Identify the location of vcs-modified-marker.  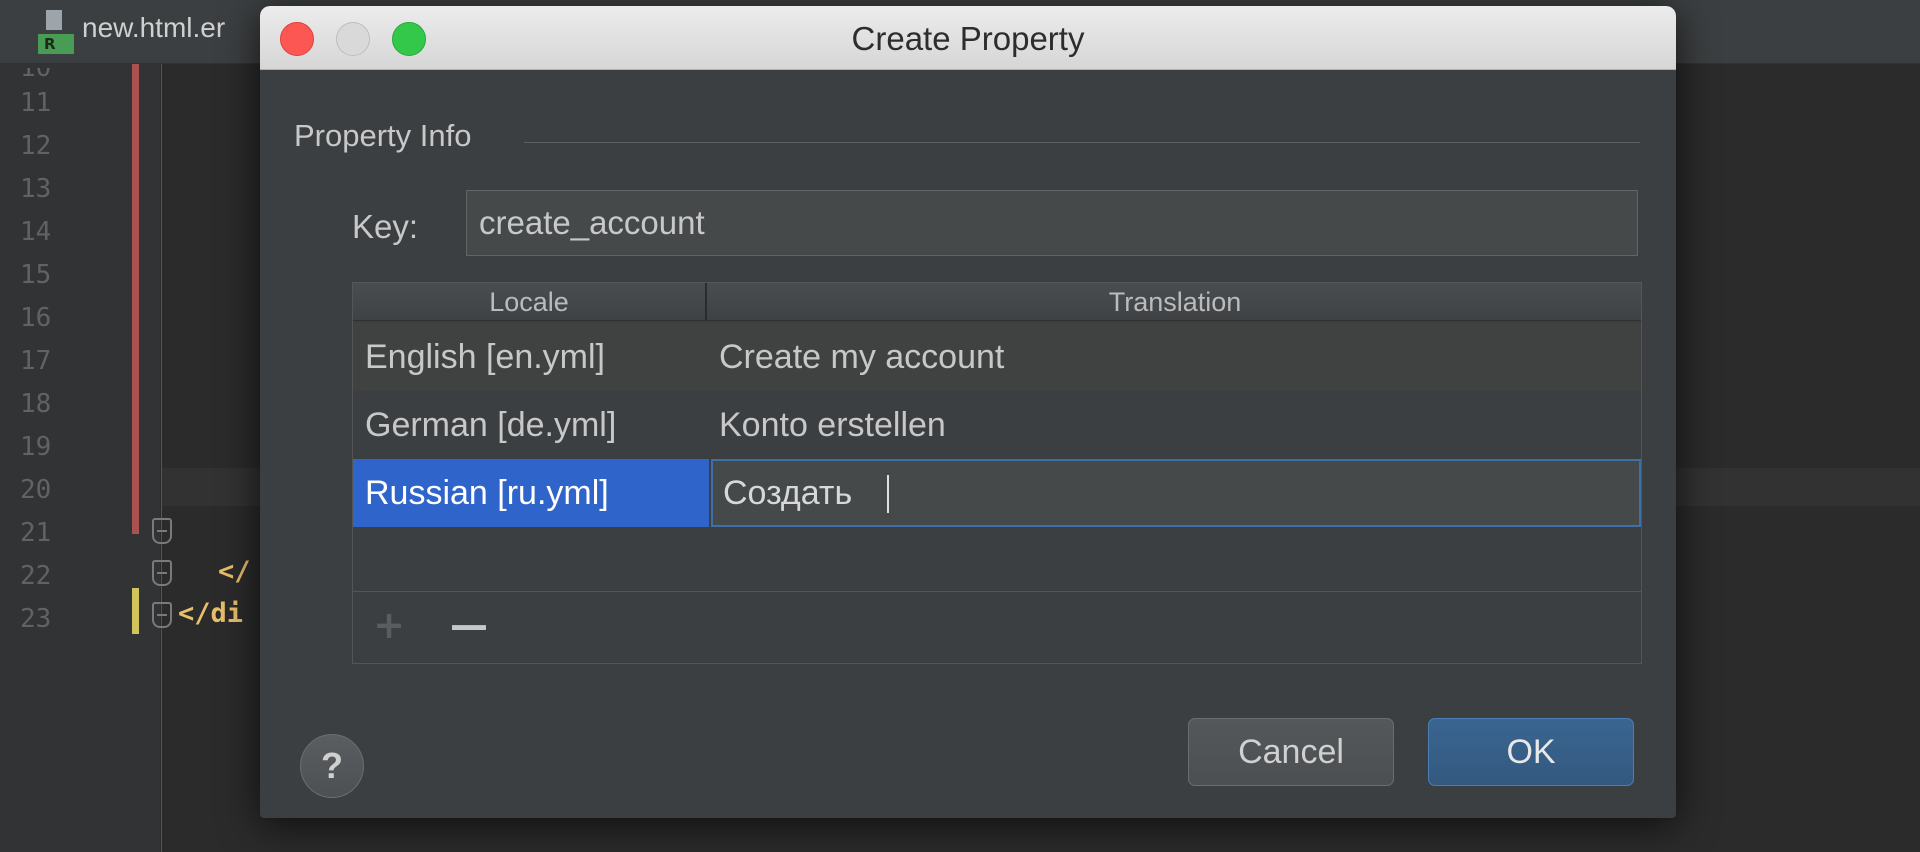
(135, 611).